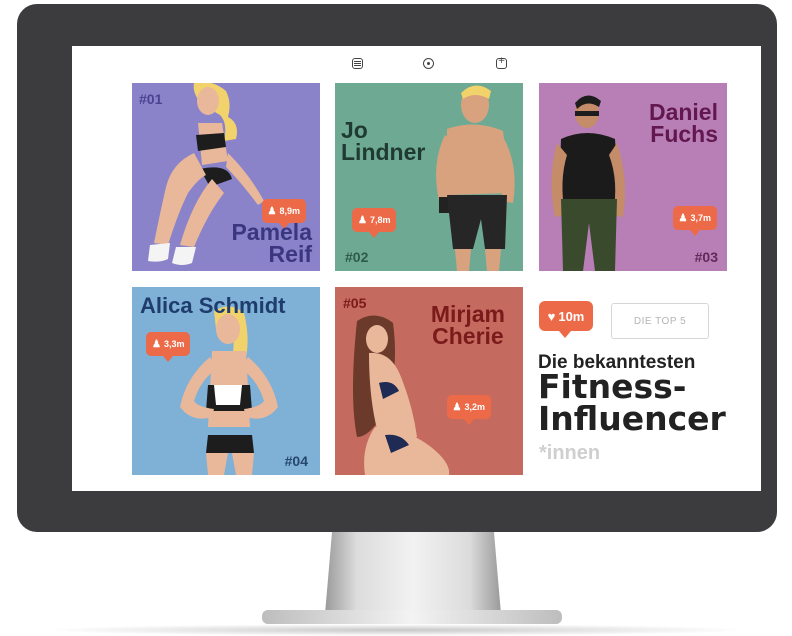  What do you see at coordinates (289, 211) in the screenshot?
I see `follower-count: 8,9m` at bounding box center [289, 211].